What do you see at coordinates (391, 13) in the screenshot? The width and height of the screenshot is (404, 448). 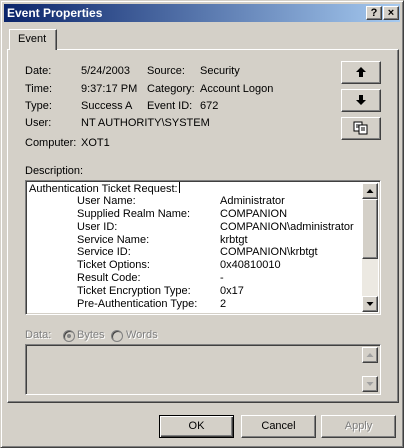 I see `close-button: ×` at bounding box center [391, 13].